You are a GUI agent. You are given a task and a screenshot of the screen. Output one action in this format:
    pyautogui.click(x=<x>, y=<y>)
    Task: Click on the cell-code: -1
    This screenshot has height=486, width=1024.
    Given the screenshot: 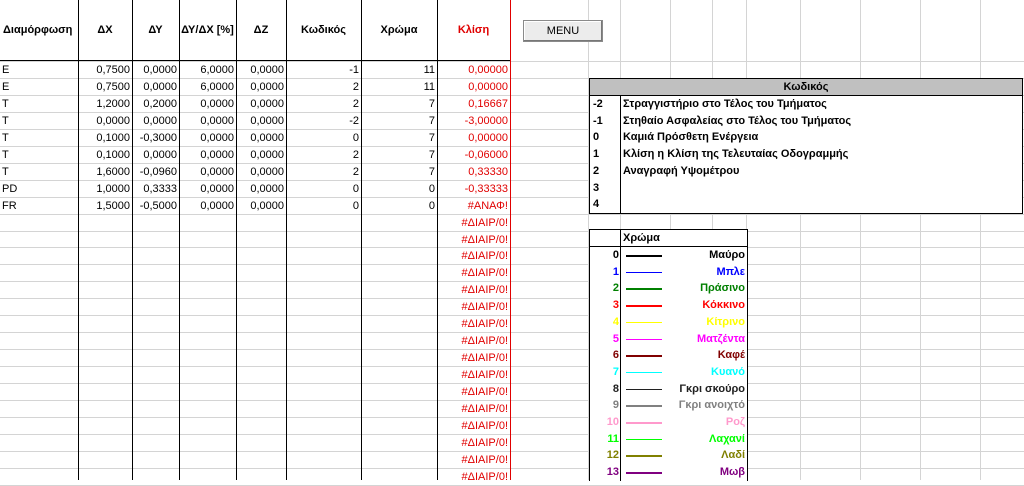 What is the action you would take?
    pyautogui.click(x=323, y=70)
    